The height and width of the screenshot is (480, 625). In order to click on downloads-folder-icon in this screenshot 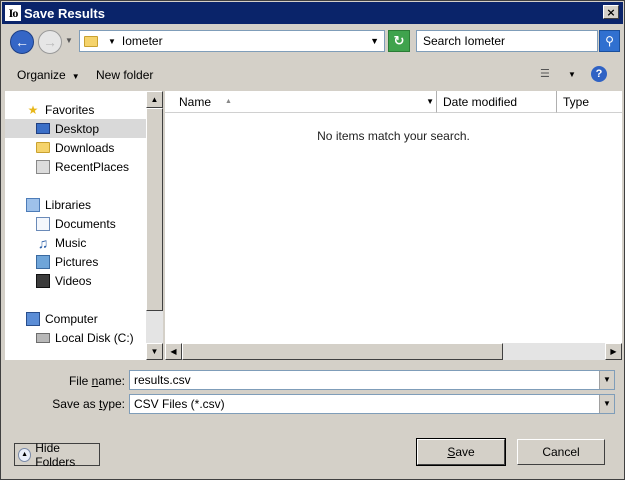, I will do `click(43, 148)`.